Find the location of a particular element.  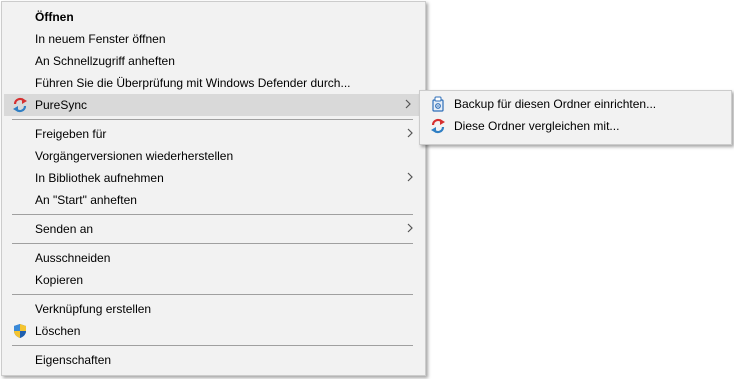

menu-item-label: In Bibliothek aufnehmen is located at coordinates (99, 178).